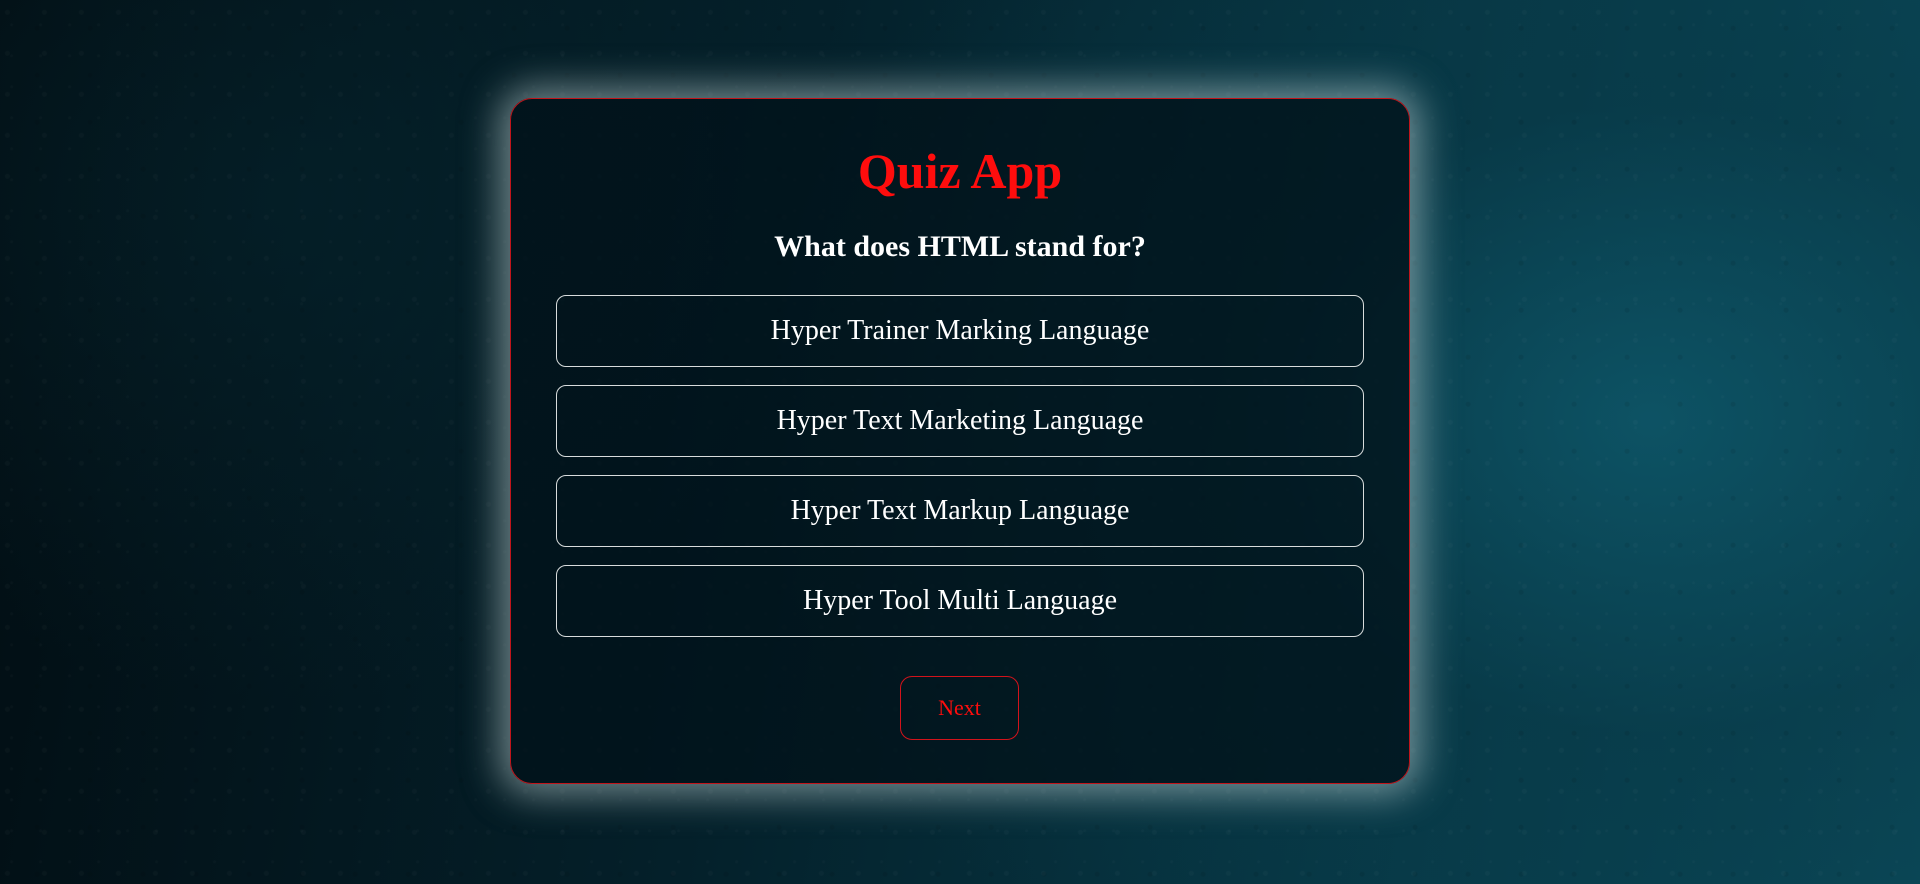 The image size is (1920, 884). Describe the element at coordinates (959, 708) in the screenshot. I see `next-button: Next` at that location.